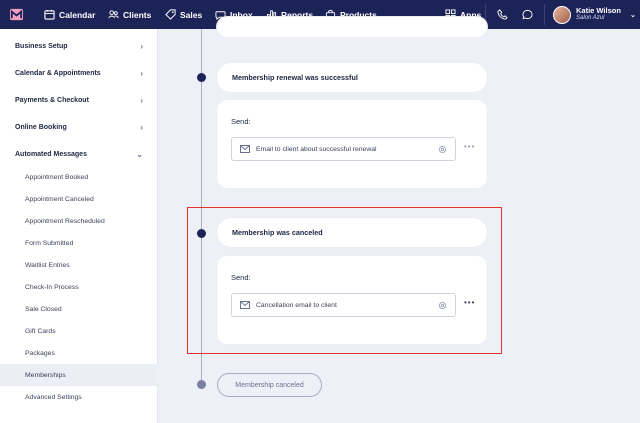 This screenshot has height=423, width=640. What do you see at coordinates (79, 243) in the screenshot?
I see `sidebar-subitem-form-submitted: Form Submitted` at bounding box center [79, 243].